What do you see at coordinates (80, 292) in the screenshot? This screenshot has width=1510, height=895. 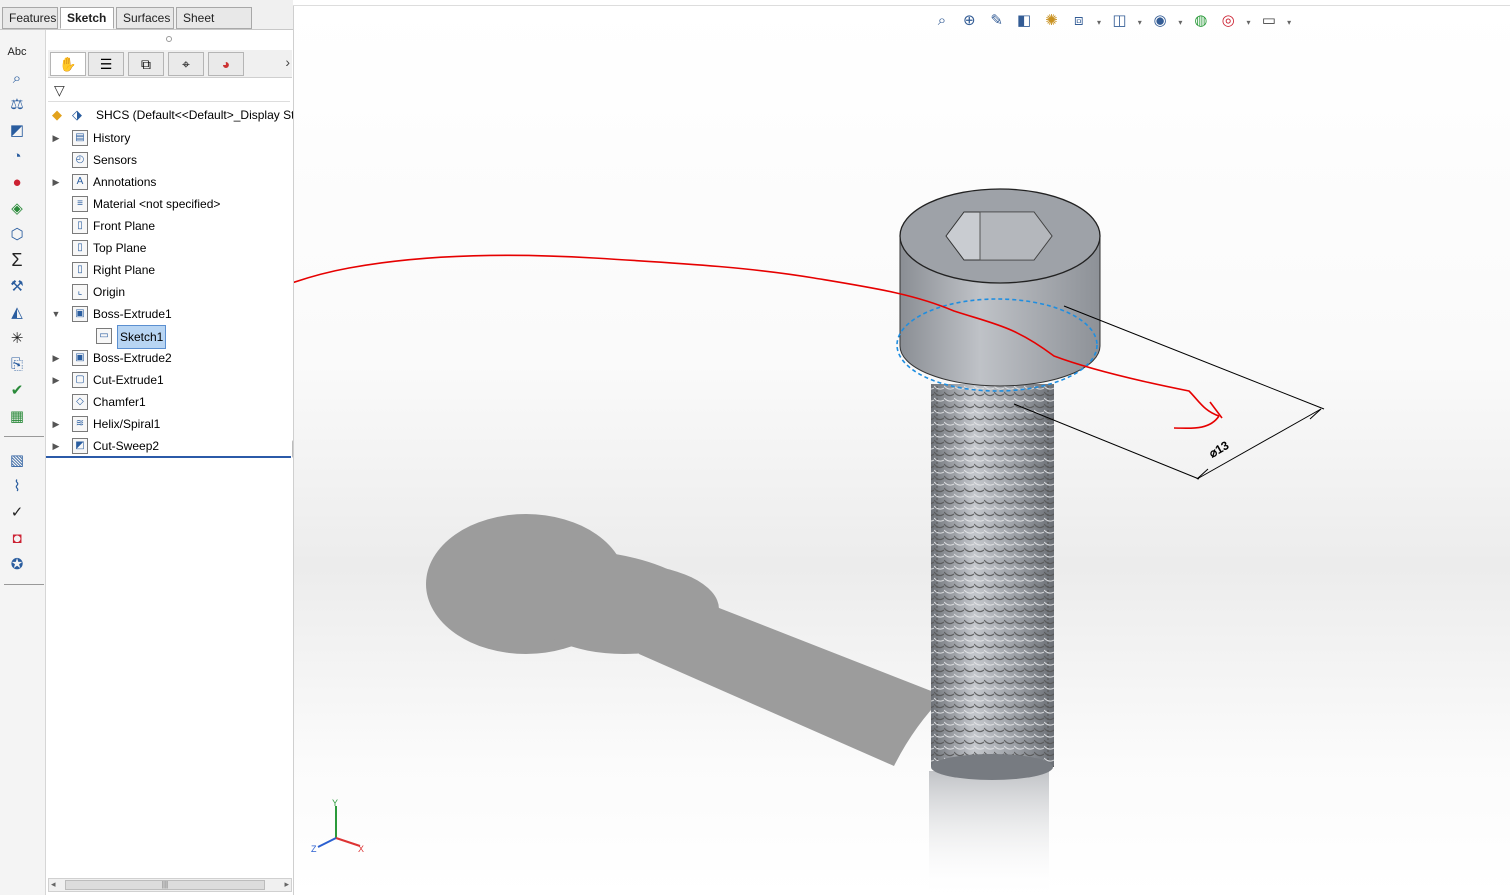 I see `origin-icon: ⌞` at bounding box center [80, 292].